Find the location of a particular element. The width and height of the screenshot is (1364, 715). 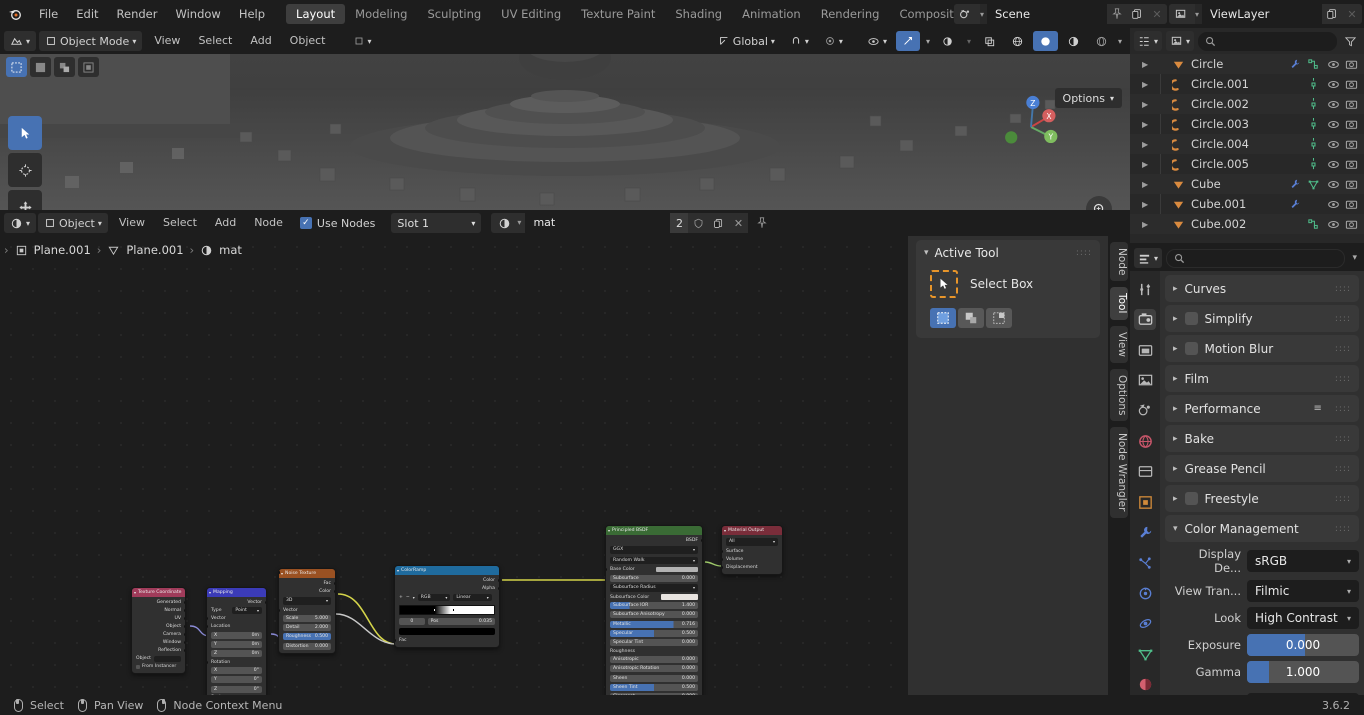

sidebar-tab-node: Node is located at coordinates (1119, 262).